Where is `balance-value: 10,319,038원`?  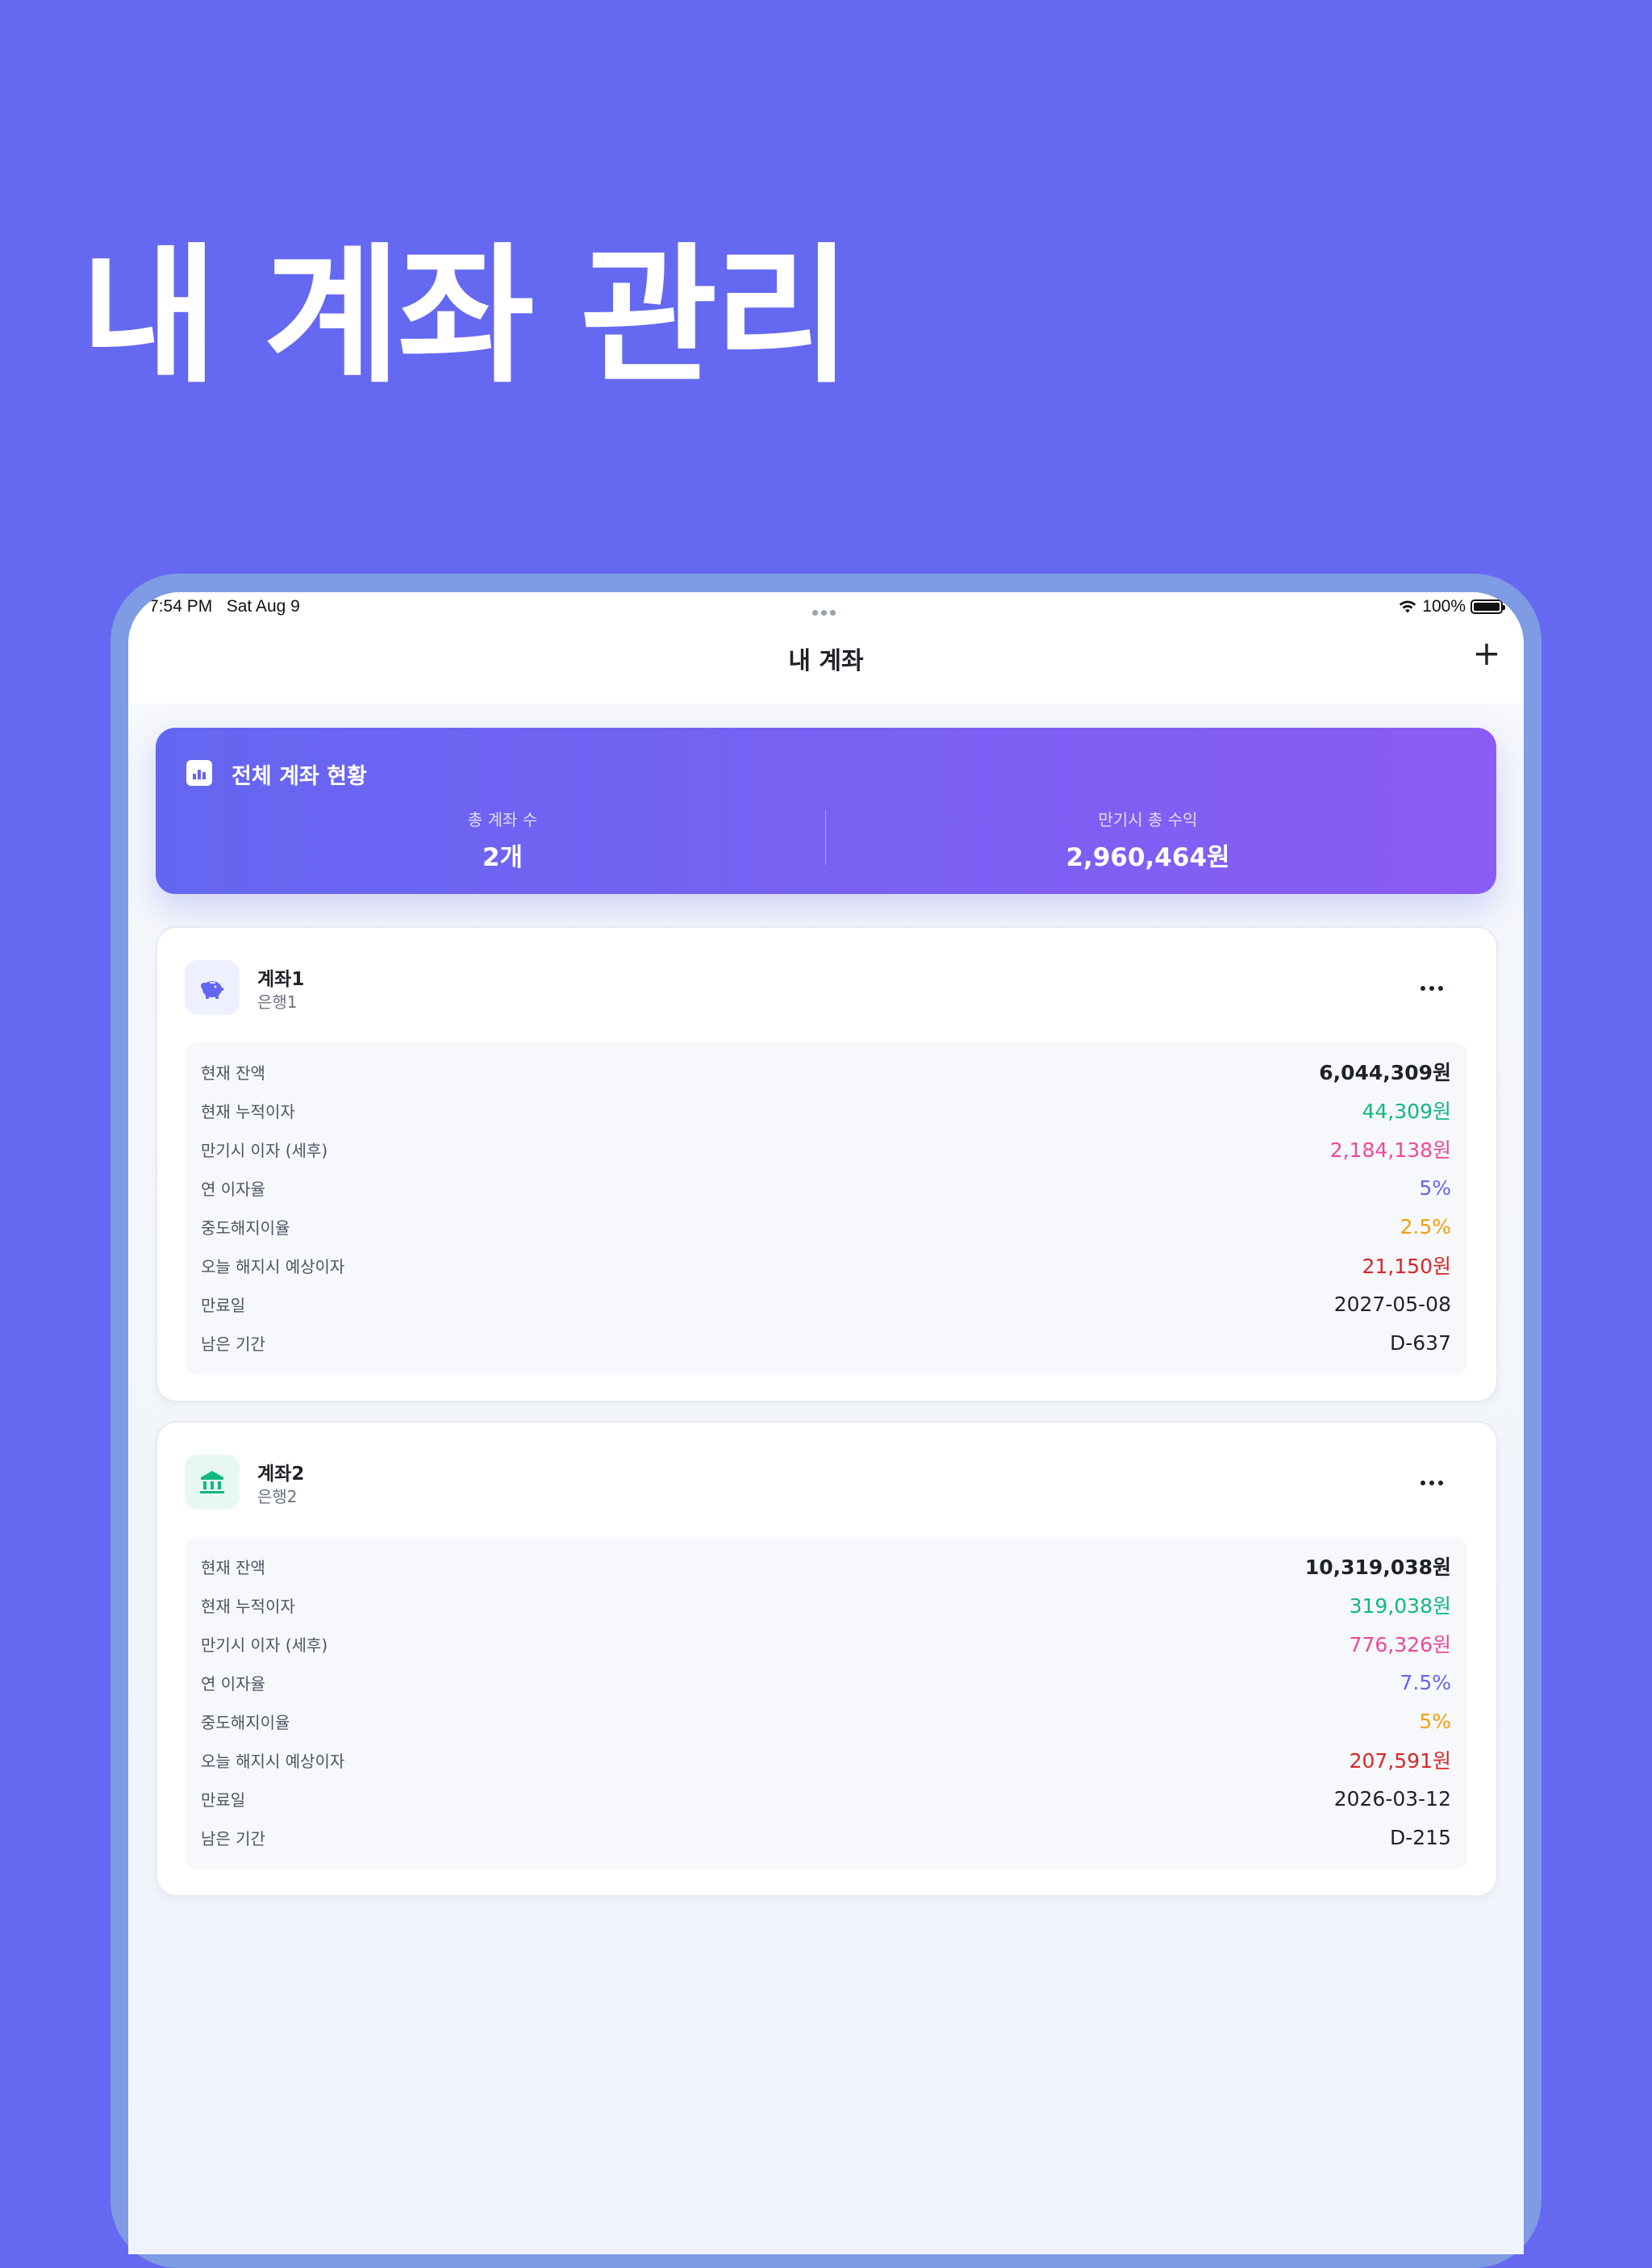
balance-value: 10,319,038원 is located at coordinates (1377, 1567).